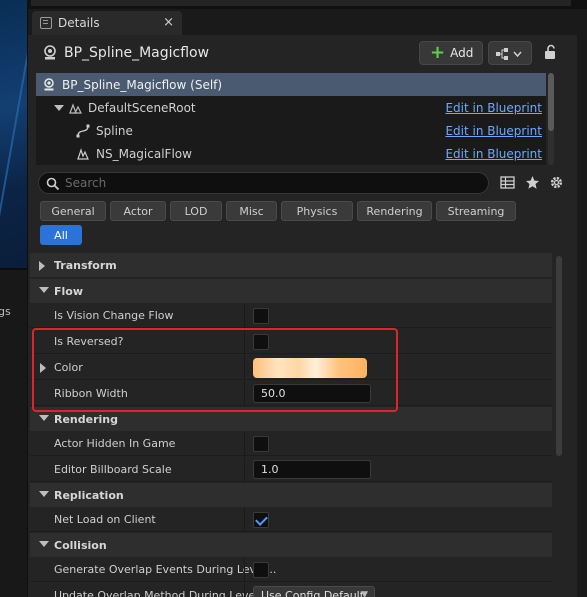 Image resolution: width=587 pixels, height=597 pixels. What do you see at coordinates (310, 368) in the screenshot?
I see `color-gradient-swatch` at bounding box center [310, 368].